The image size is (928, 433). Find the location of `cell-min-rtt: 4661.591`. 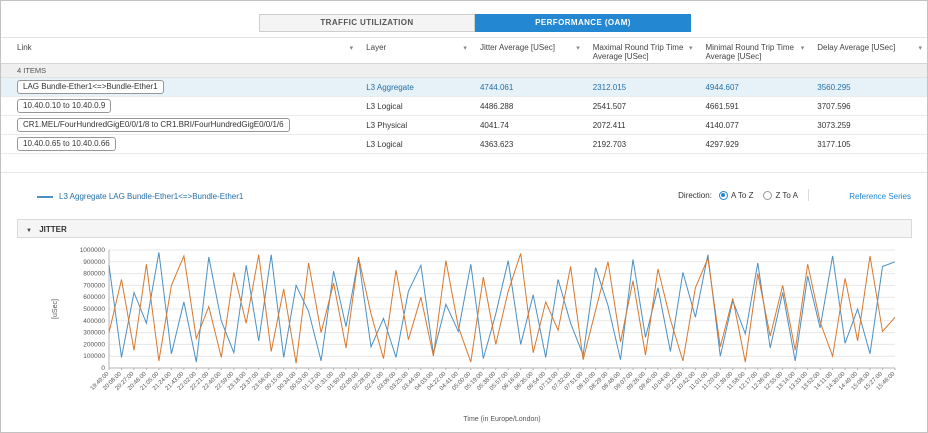

cell-min-rtt: 4661.591 is located at coordinates (722, 106).